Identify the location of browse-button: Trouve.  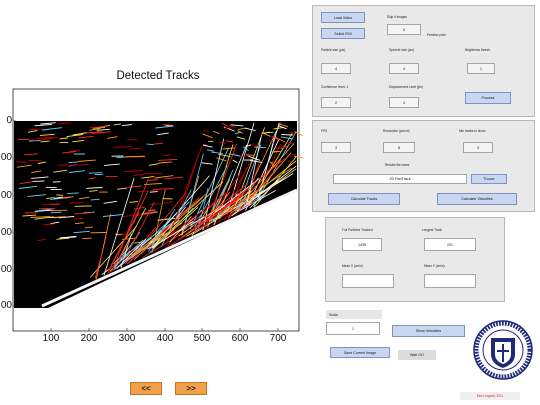
(489, 179).